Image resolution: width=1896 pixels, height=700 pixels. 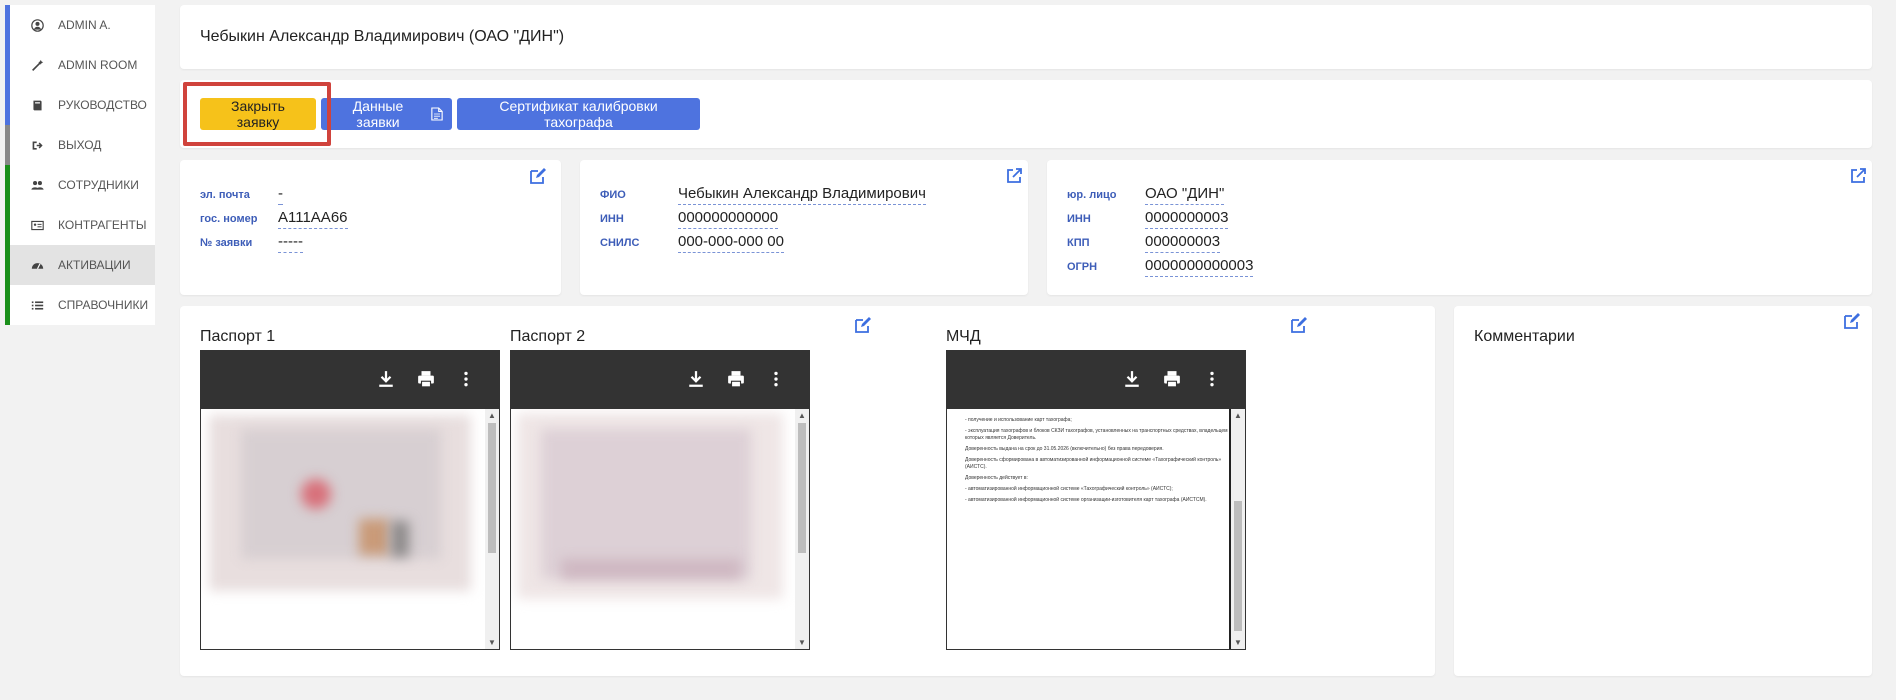 What do you see at coordinates (280, 195) in the screenshot?
I see `email-value: -` at bounding box center [280, 195].